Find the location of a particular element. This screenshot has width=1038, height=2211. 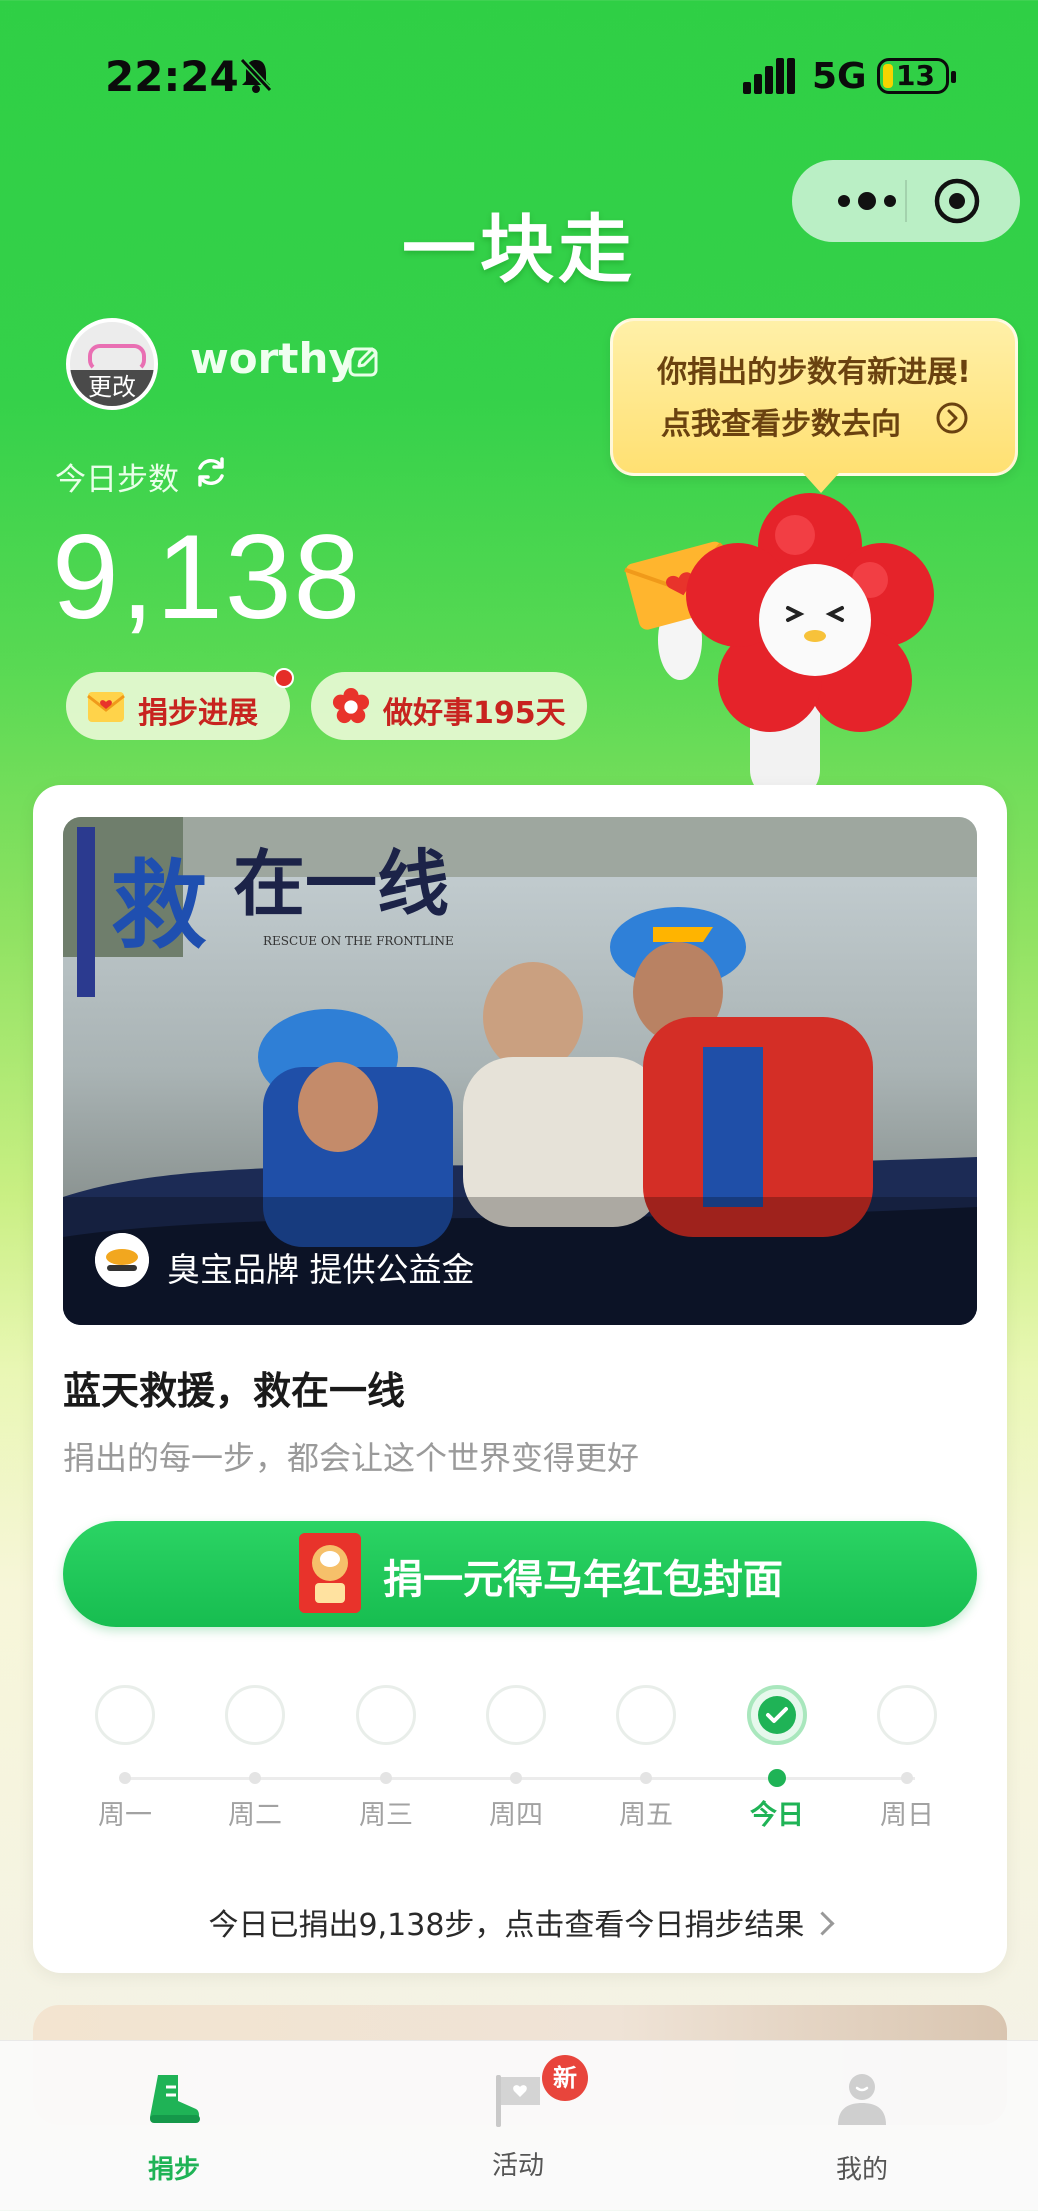

today-steps-label: 今日步数 is located at coordinates (117, 480).